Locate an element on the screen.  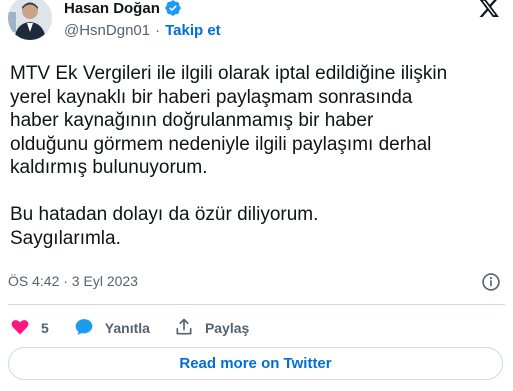
like-count: 5 is located at coordinates (45, 328).